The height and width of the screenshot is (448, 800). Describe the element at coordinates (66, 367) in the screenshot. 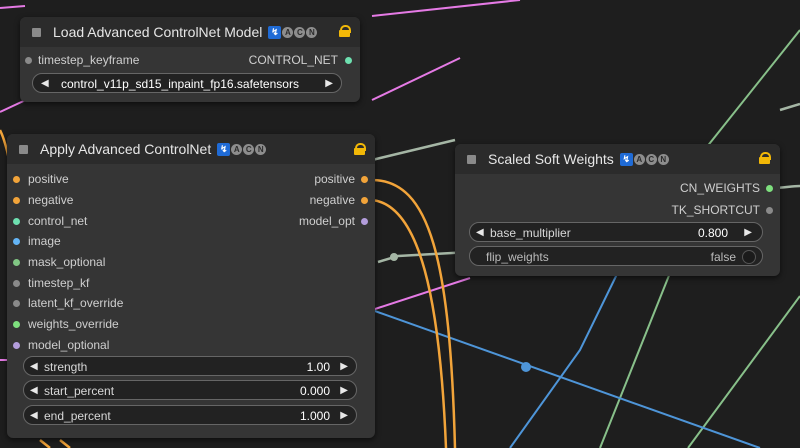

I see `widget-label: strength` at that location.